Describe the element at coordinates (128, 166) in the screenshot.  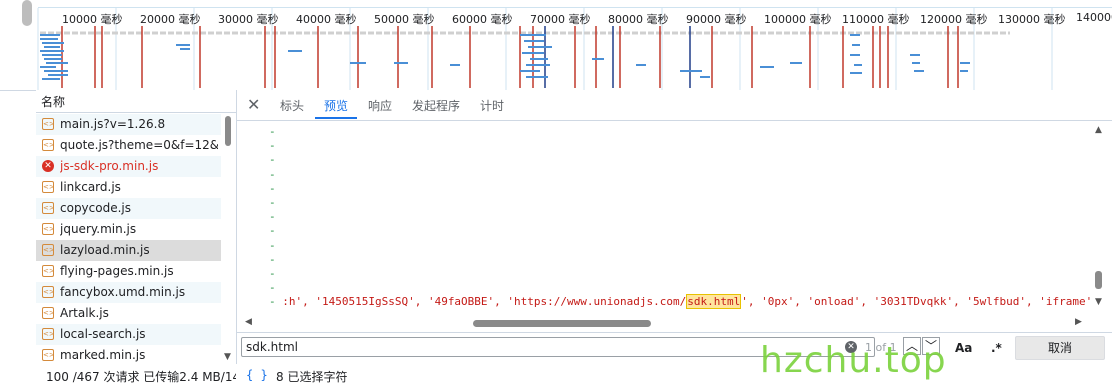
I see `request-row: ✕ js-sdk-pro.min.js` at that location.